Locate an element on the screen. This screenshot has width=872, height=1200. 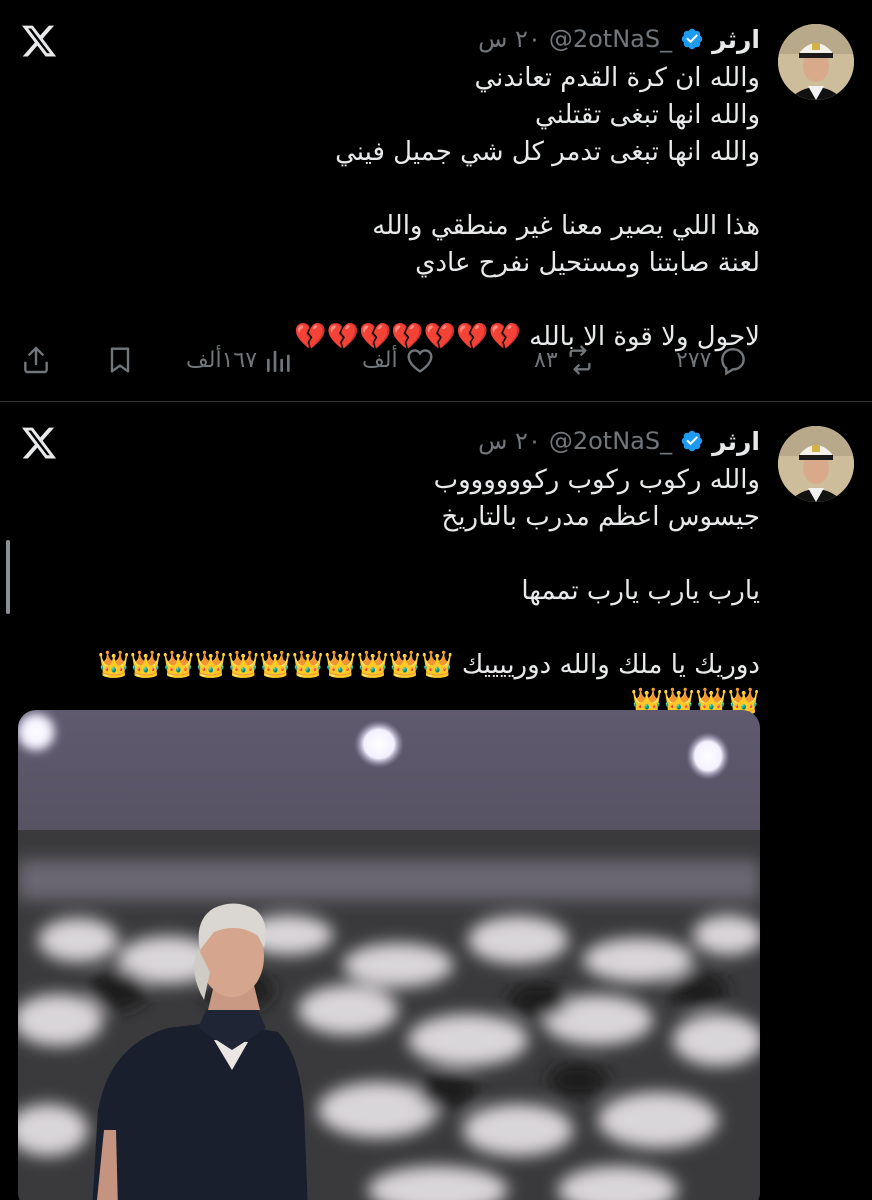
scrollbar is located at coordinates (8, 577).